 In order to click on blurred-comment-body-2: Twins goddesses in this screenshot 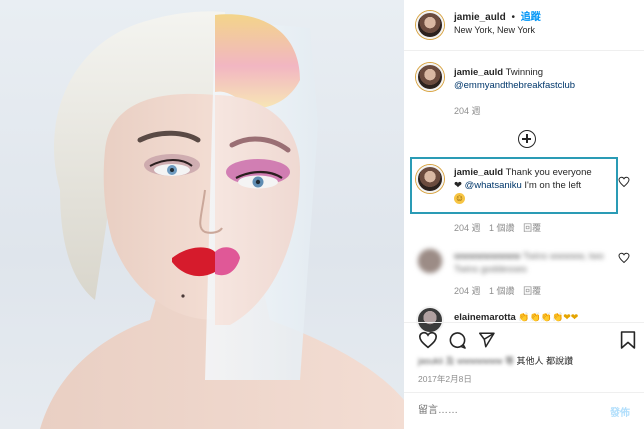, I will do `click(490, 269)`.